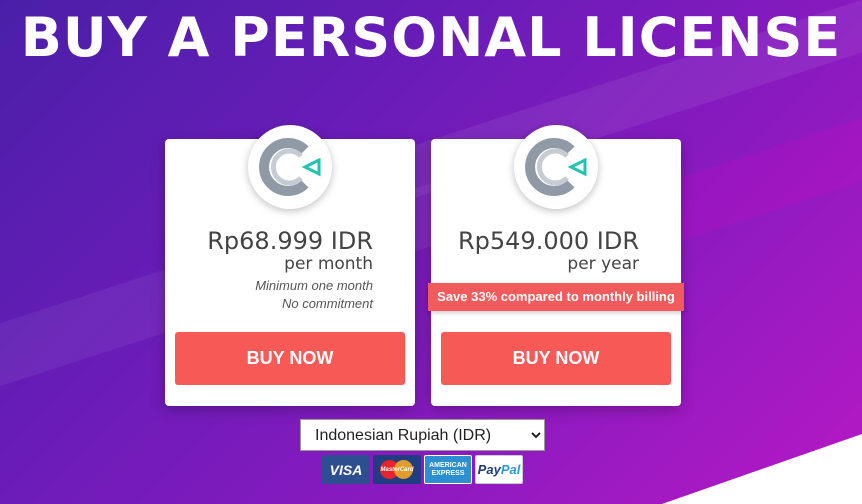 This screenshot has height=504, width=862. Describe the element at coordinates (327, 303) in the screenshot. I see `plan-note: No commitment` at that location.